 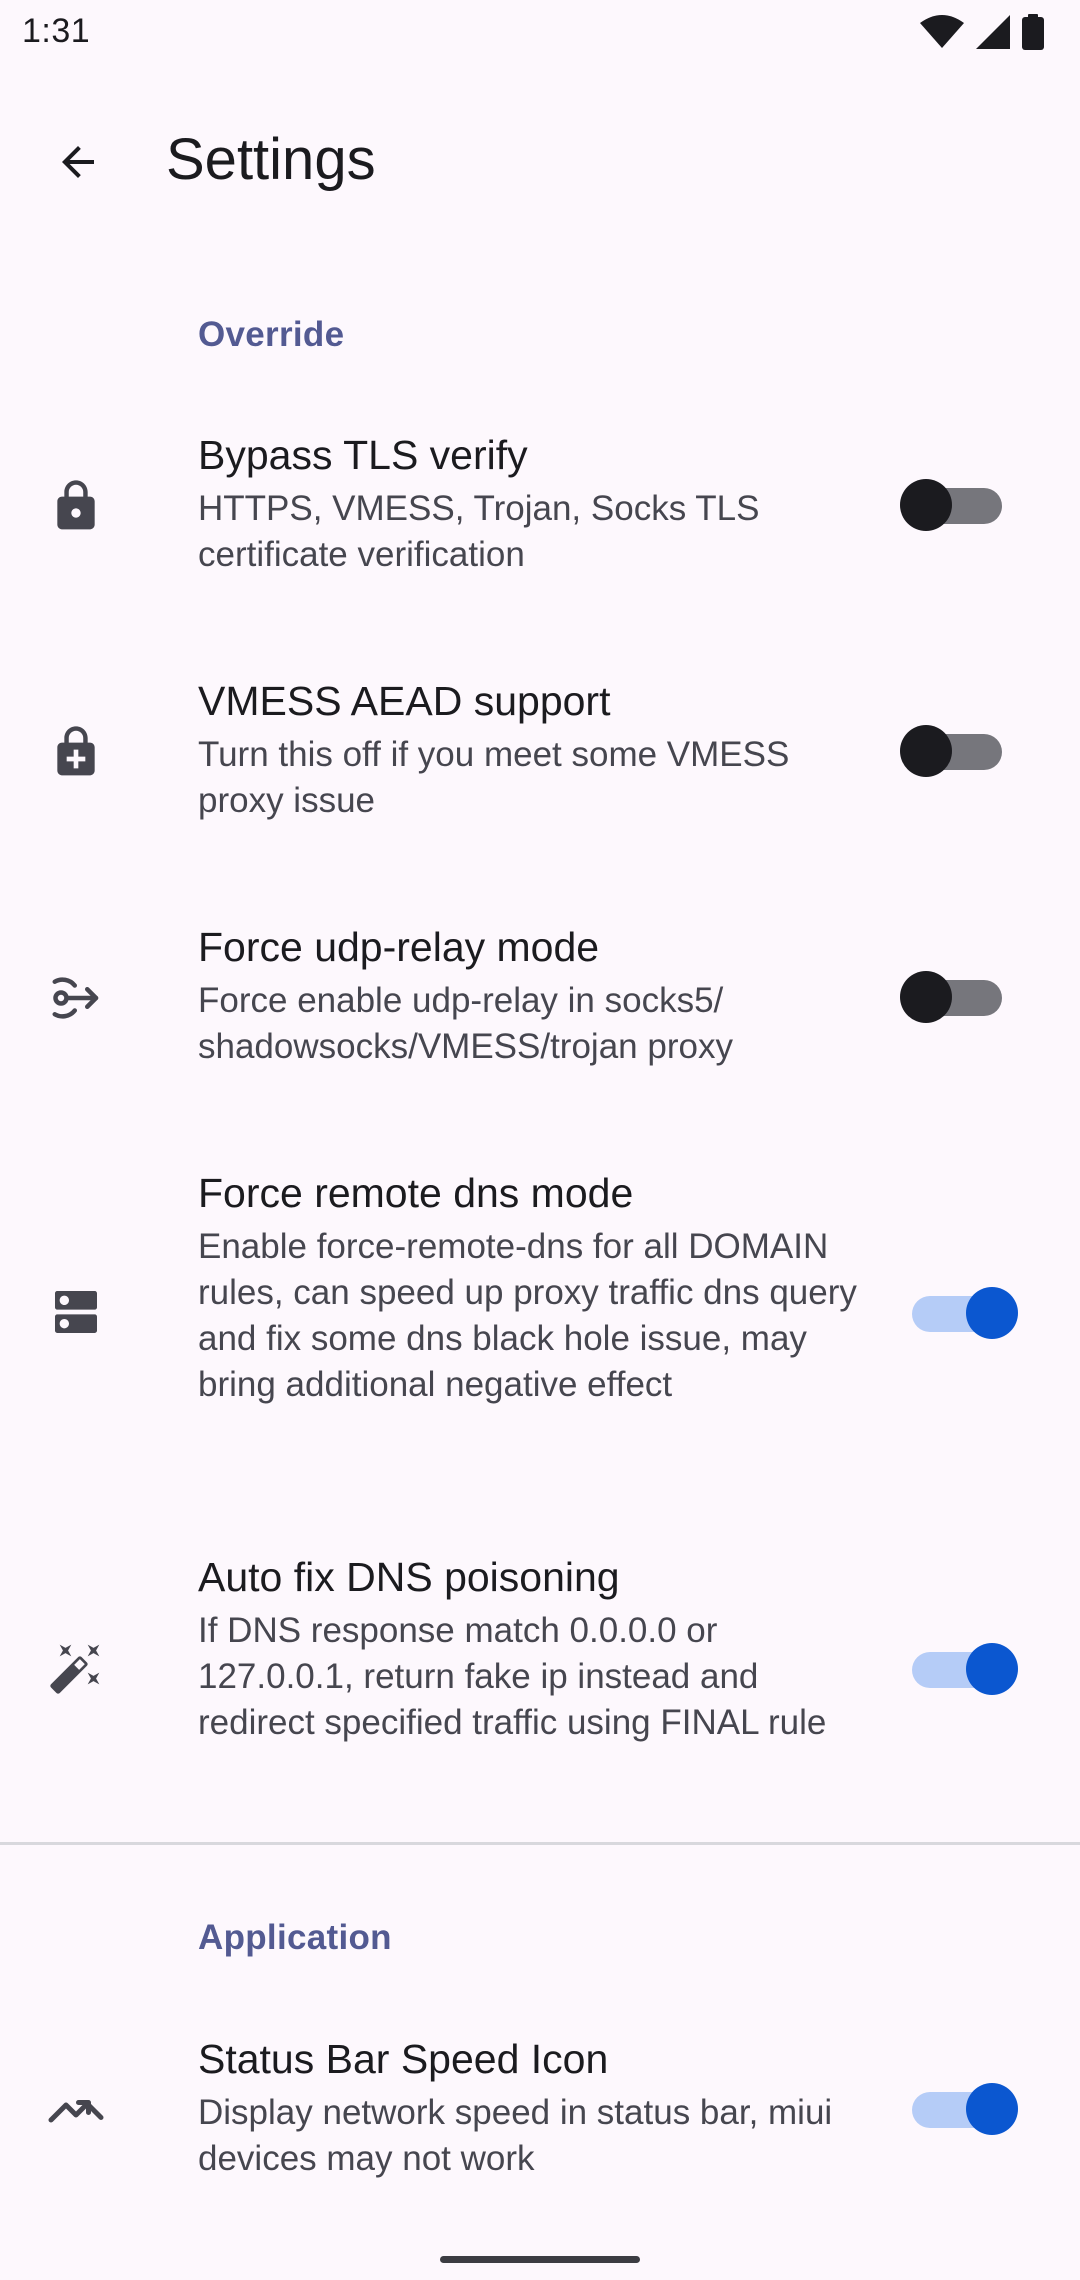 What do you see at coordinates (76, 506) in the screenshot?
I see `lock-icon` at bounding box center [76, 506].